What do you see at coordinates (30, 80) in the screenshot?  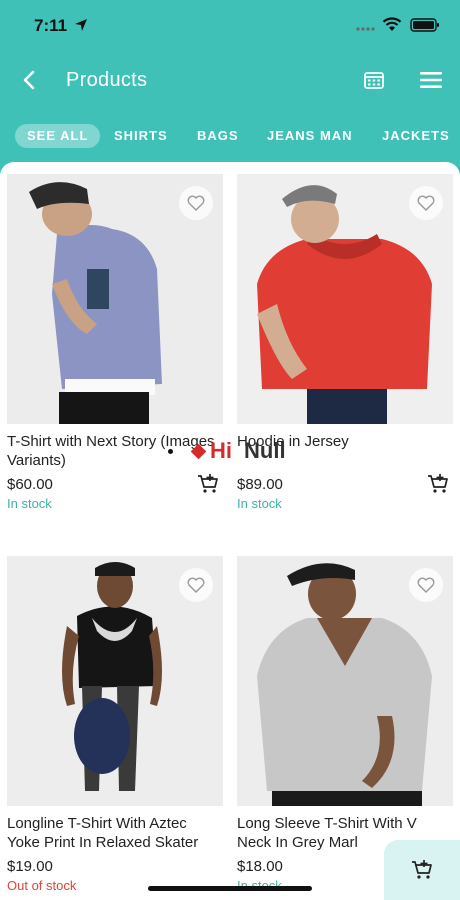 I see `back-arrow-icon` at bounding box center [30, 80].